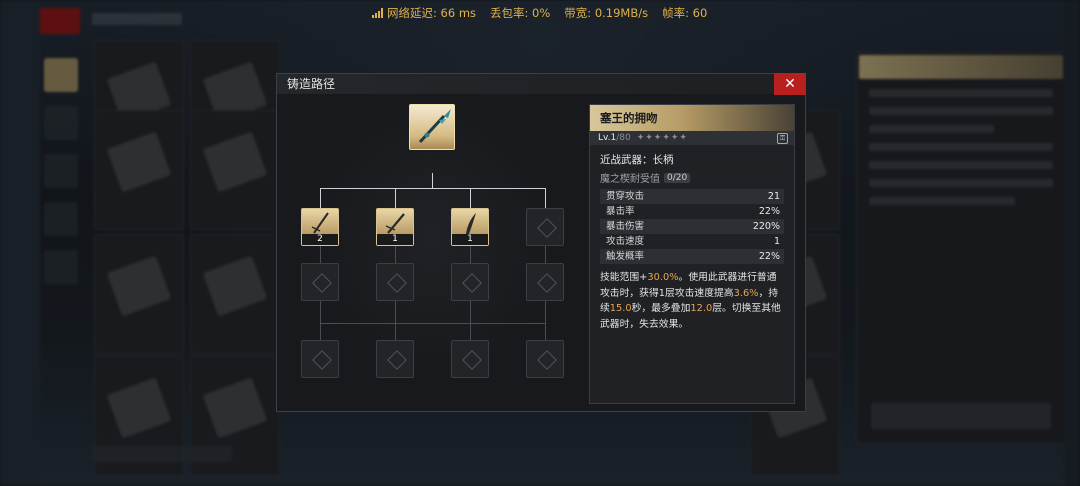 This screenshot has width=1080, height=486. I want to click on polearm-icon, so click(434, 126).